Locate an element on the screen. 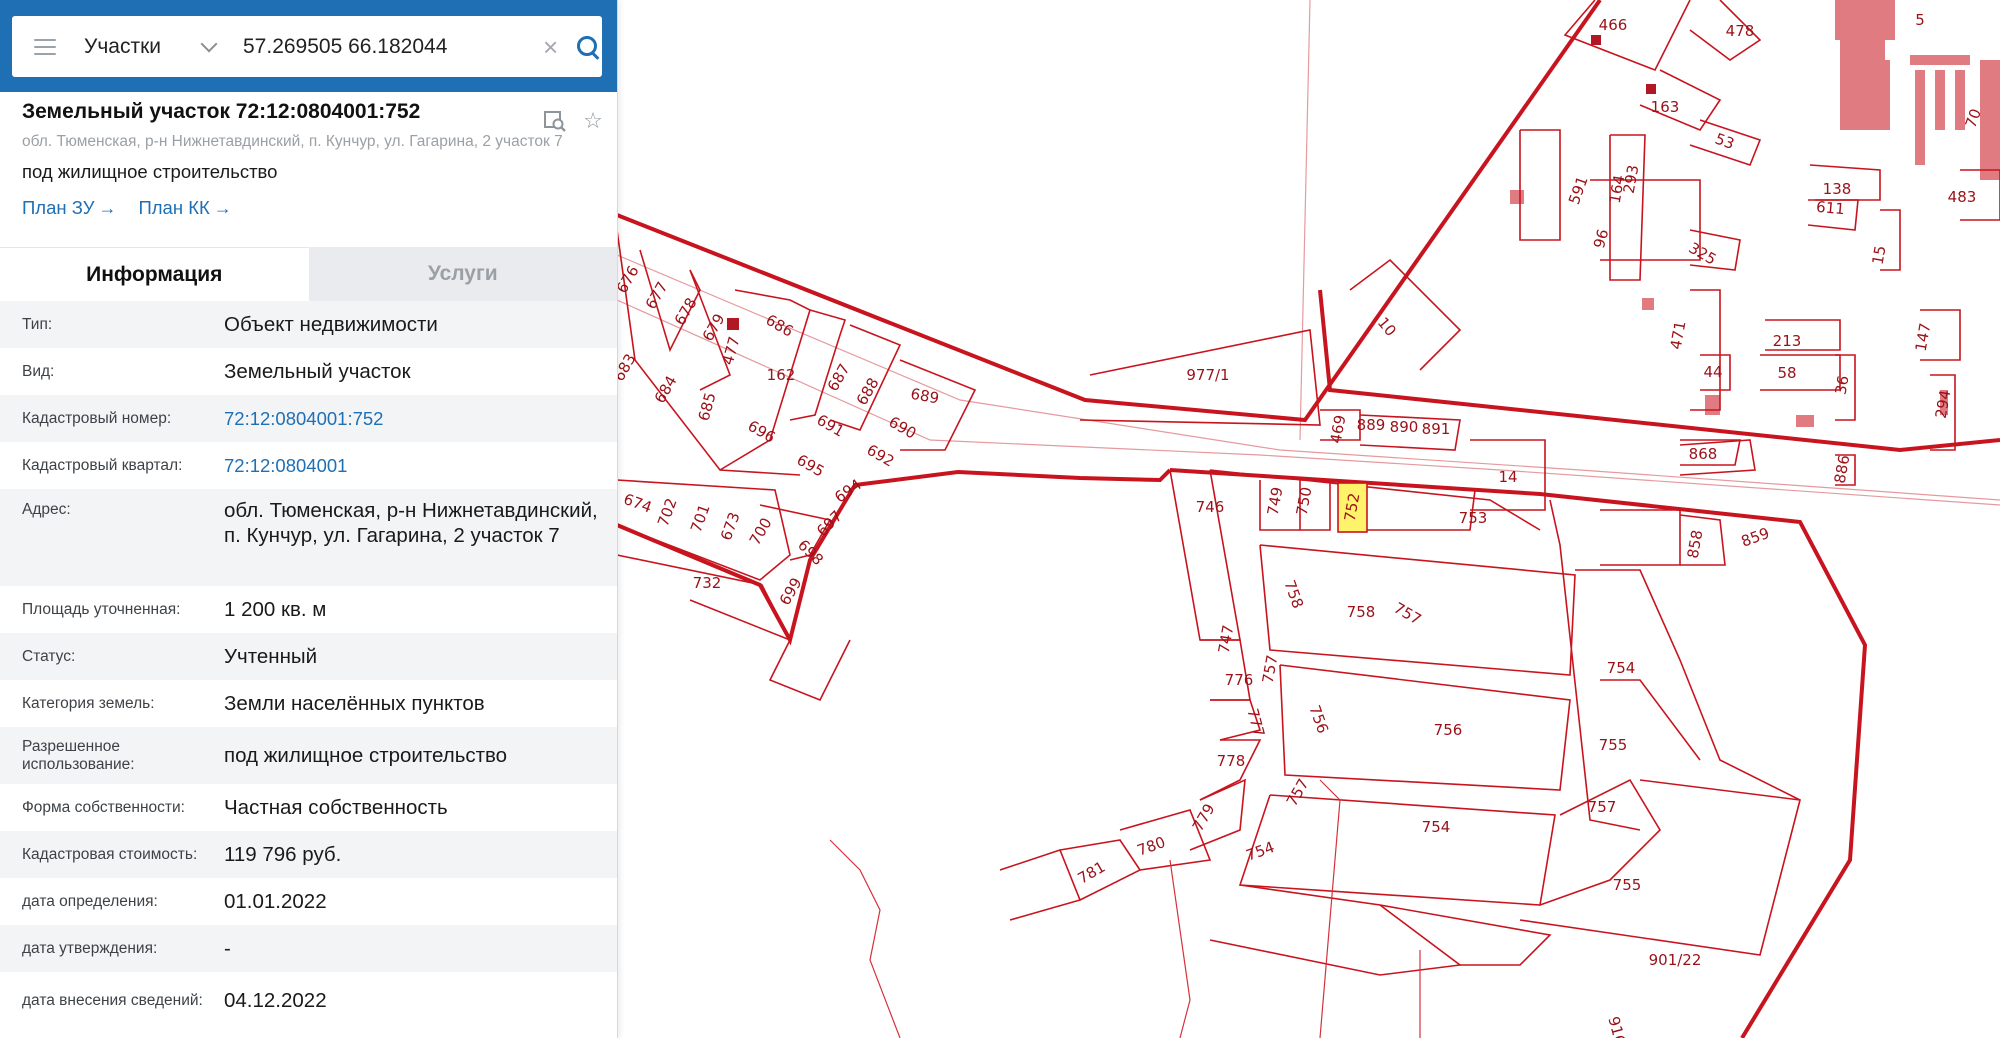  plan-links: План ЗУ → План КК → is located at coordinates (312, 208).